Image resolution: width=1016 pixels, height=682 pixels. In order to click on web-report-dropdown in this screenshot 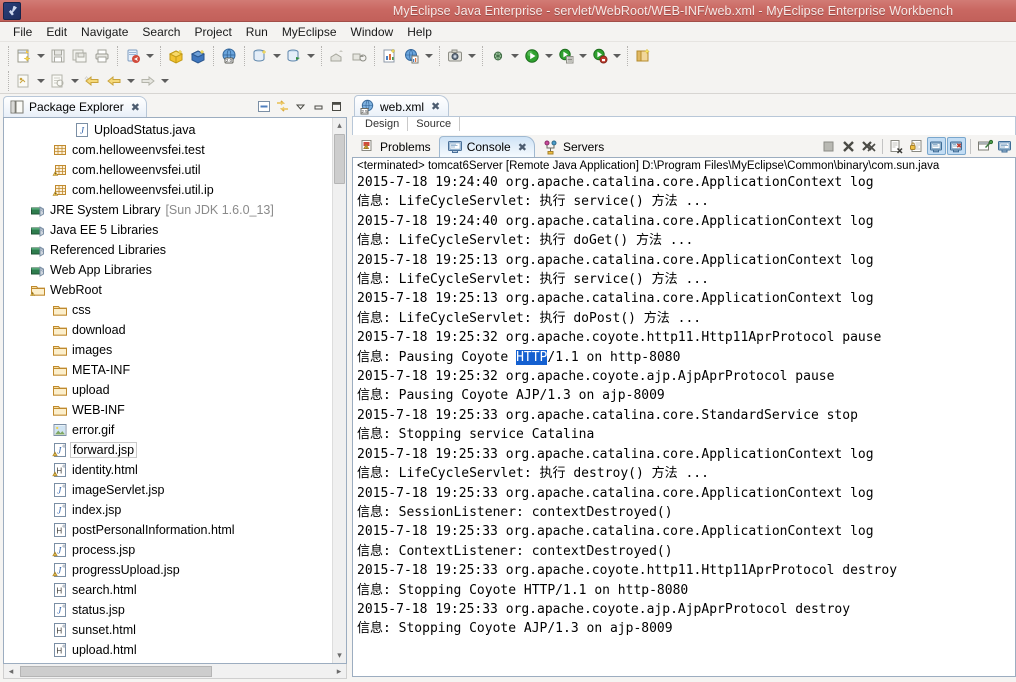, I will do `click(429, 56)`.